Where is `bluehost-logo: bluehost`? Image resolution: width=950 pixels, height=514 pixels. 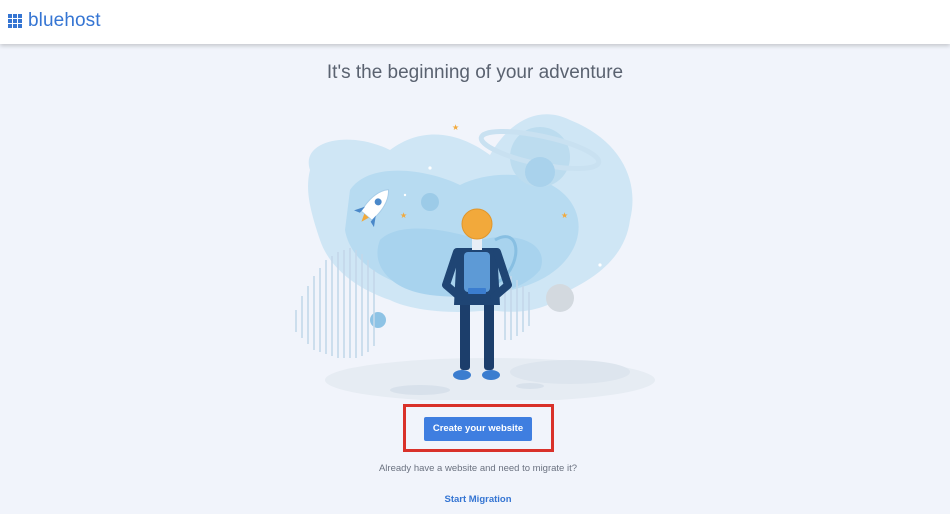 bluehost-logo: bluehost is located at coordinates (54, 21).